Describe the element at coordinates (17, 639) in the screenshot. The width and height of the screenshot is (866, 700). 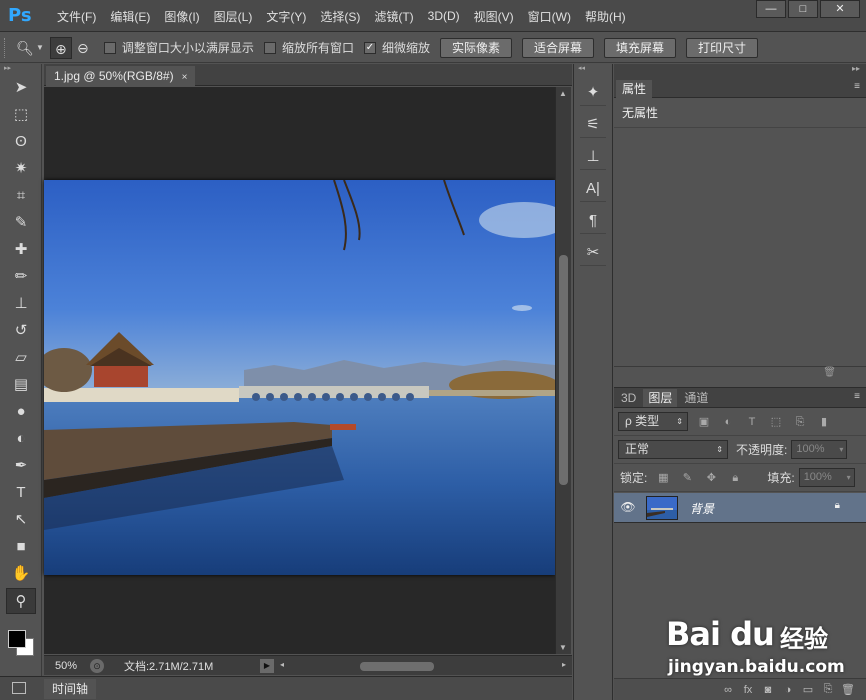
I see `foreground-color-swatch` at that location.